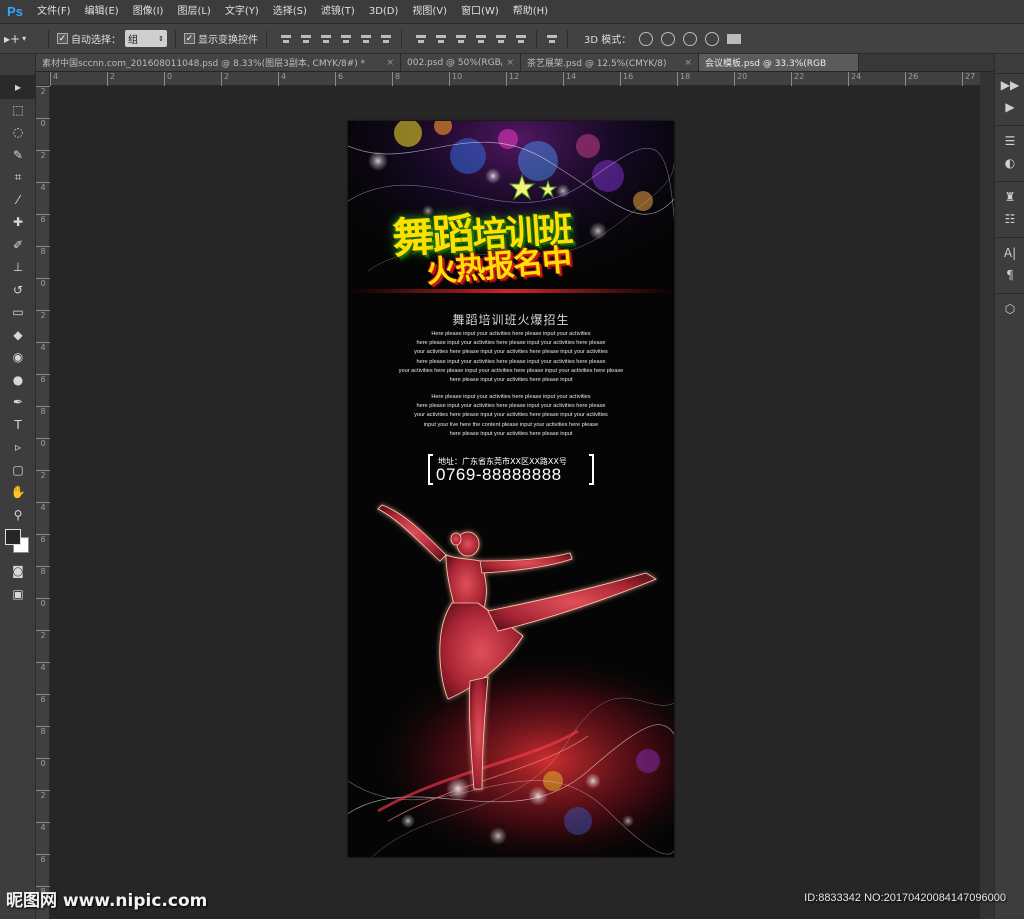 The height and width of the screenshot is (919, 1024). I want to click on lasso-tool: ◌, so click(18, 132).